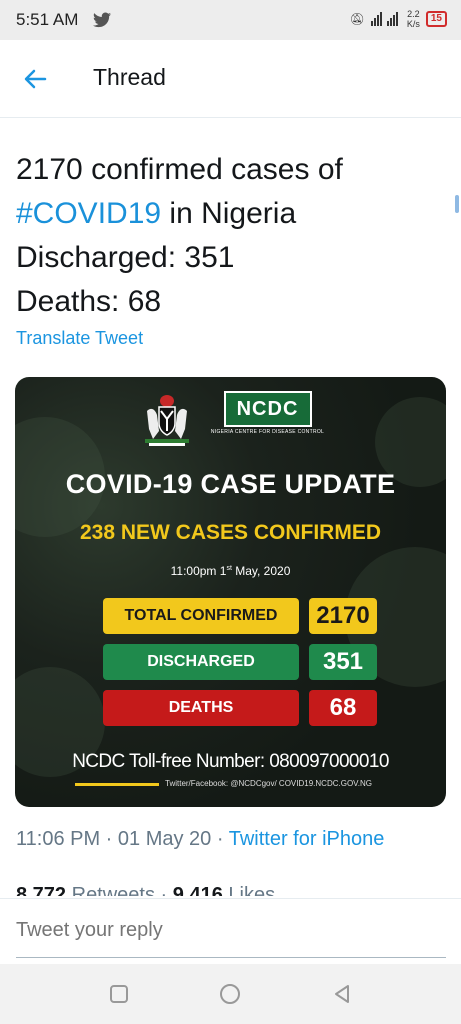 The height and width of the screenshot is (1024, 461). I want to click on battery-indicator: 15, so click(436, 19).